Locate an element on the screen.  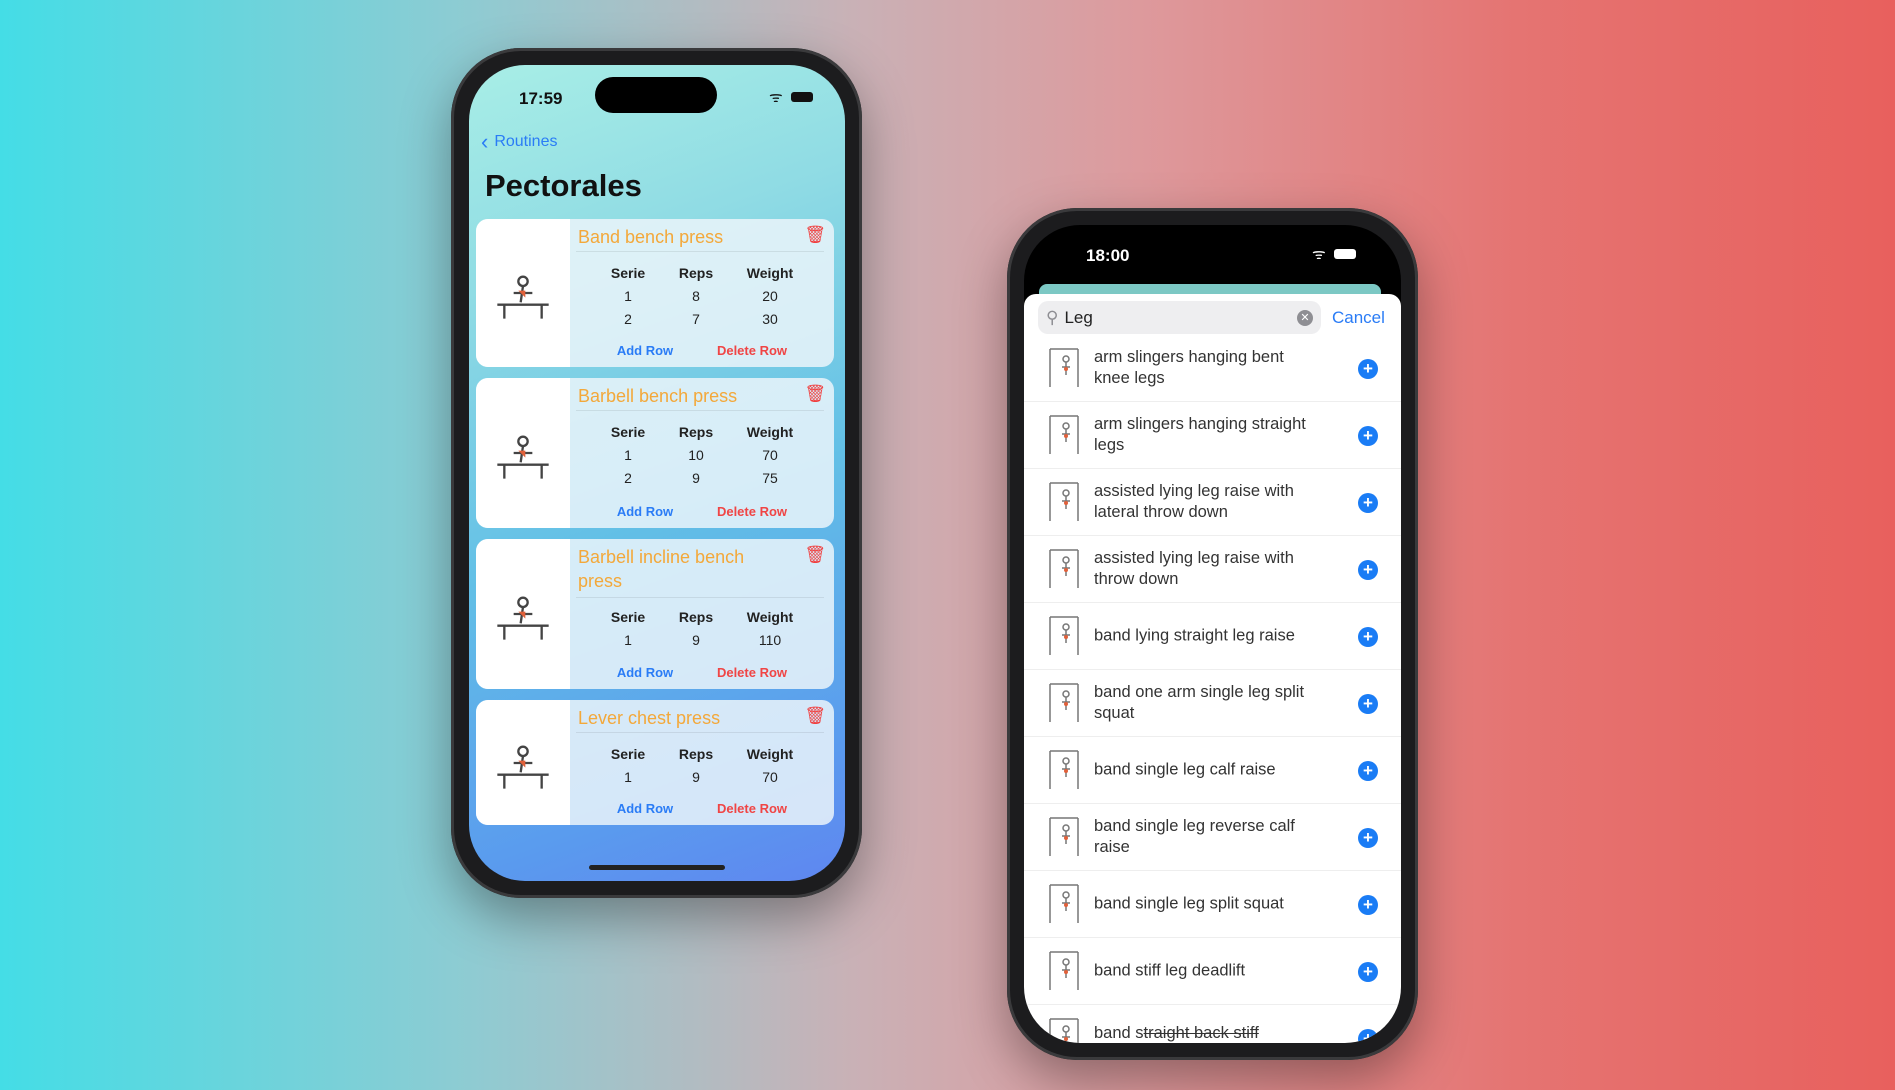
cancel-button: Cancel is located at coordinates (1358, 318).